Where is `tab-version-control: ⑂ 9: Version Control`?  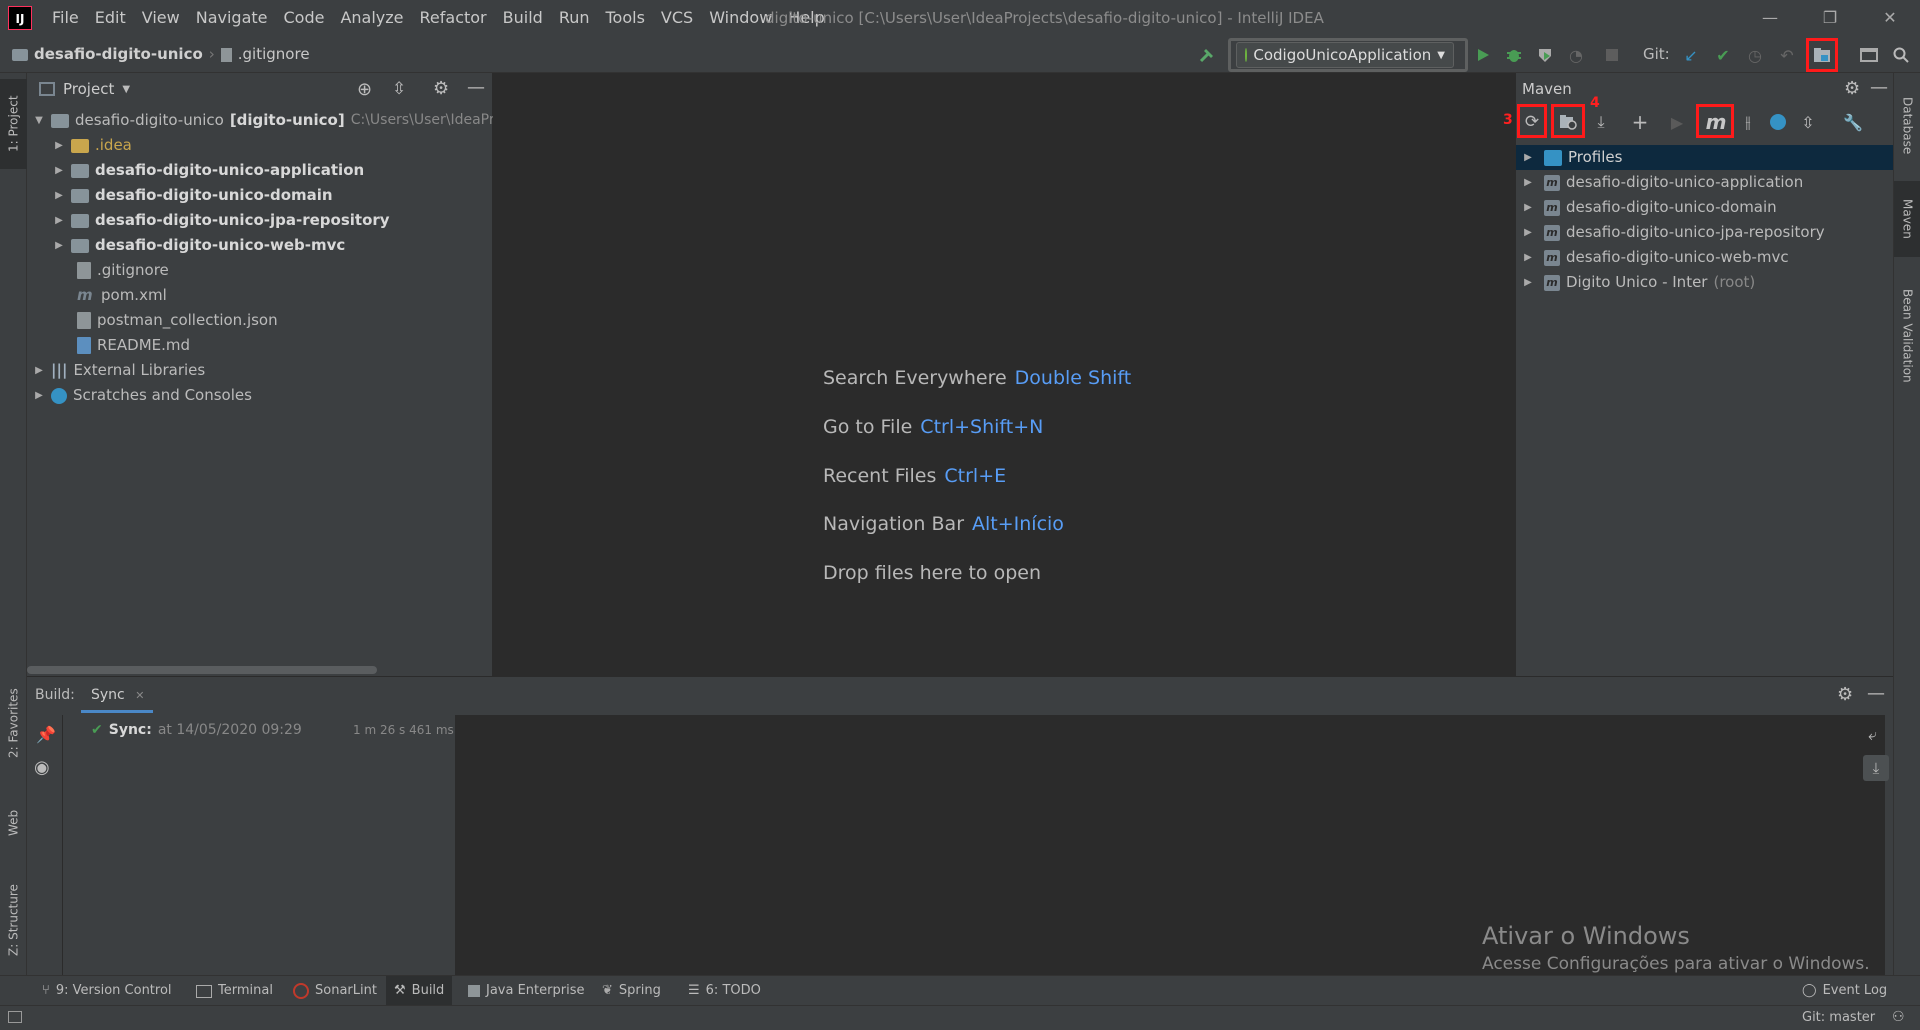
tab-version-control: ⑂ 9: Version Control is located at coordinates (107, 991).